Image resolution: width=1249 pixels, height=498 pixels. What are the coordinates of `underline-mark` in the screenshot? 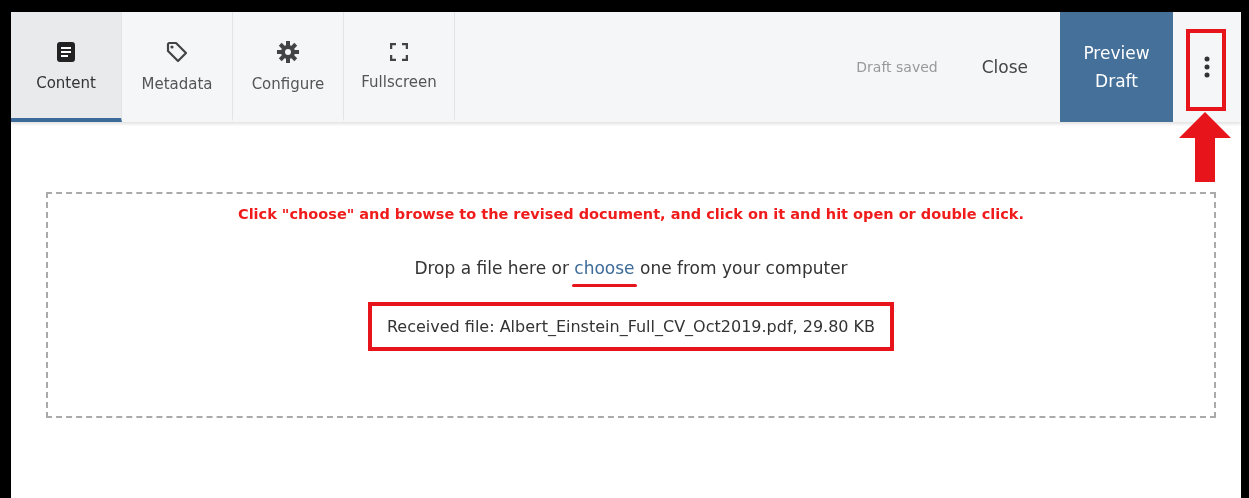 It's located at (604, 285).